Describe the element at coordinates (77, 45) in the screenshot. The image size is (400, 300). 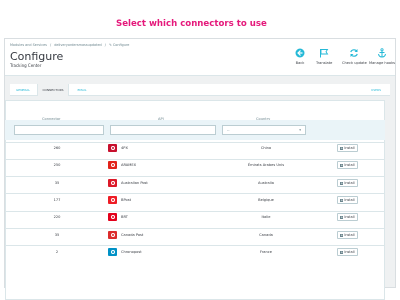
I see `breadcrumb-module: deliveryordersmassupdated` at that location.